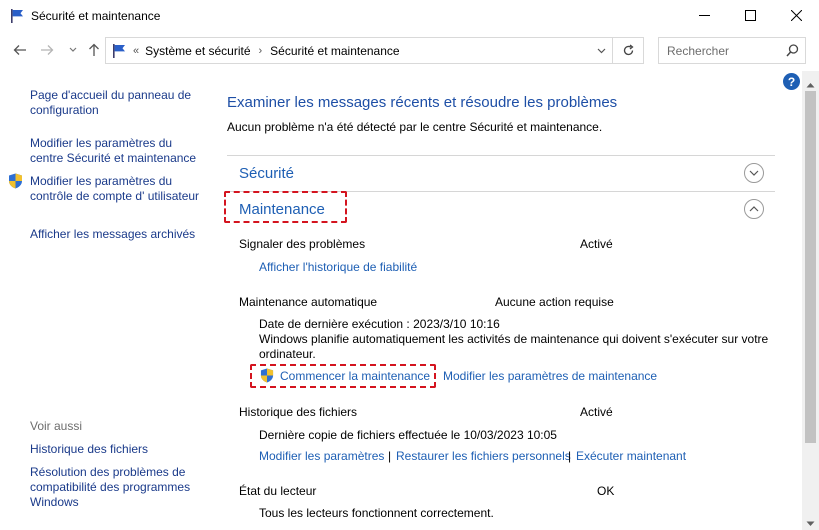  What do you see at coordinates (791, 81) in the screenshot?
I see `help-button: ?` at bounding box center [791, 81].